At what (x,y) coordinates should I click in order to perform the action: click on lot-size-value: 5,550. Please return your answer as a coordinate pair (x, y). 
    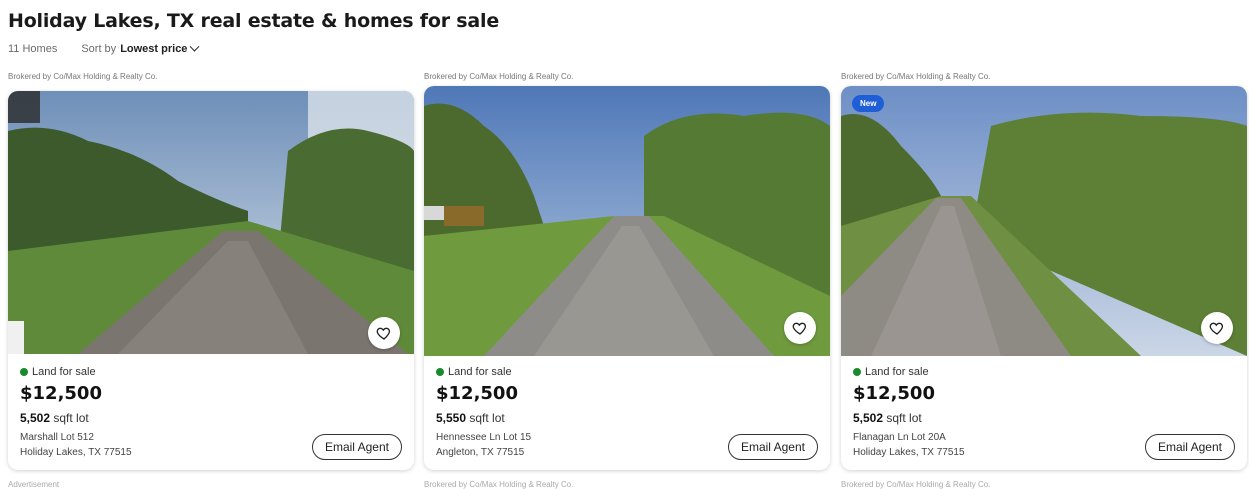
    Looking at the image, I should click on (451, 418).